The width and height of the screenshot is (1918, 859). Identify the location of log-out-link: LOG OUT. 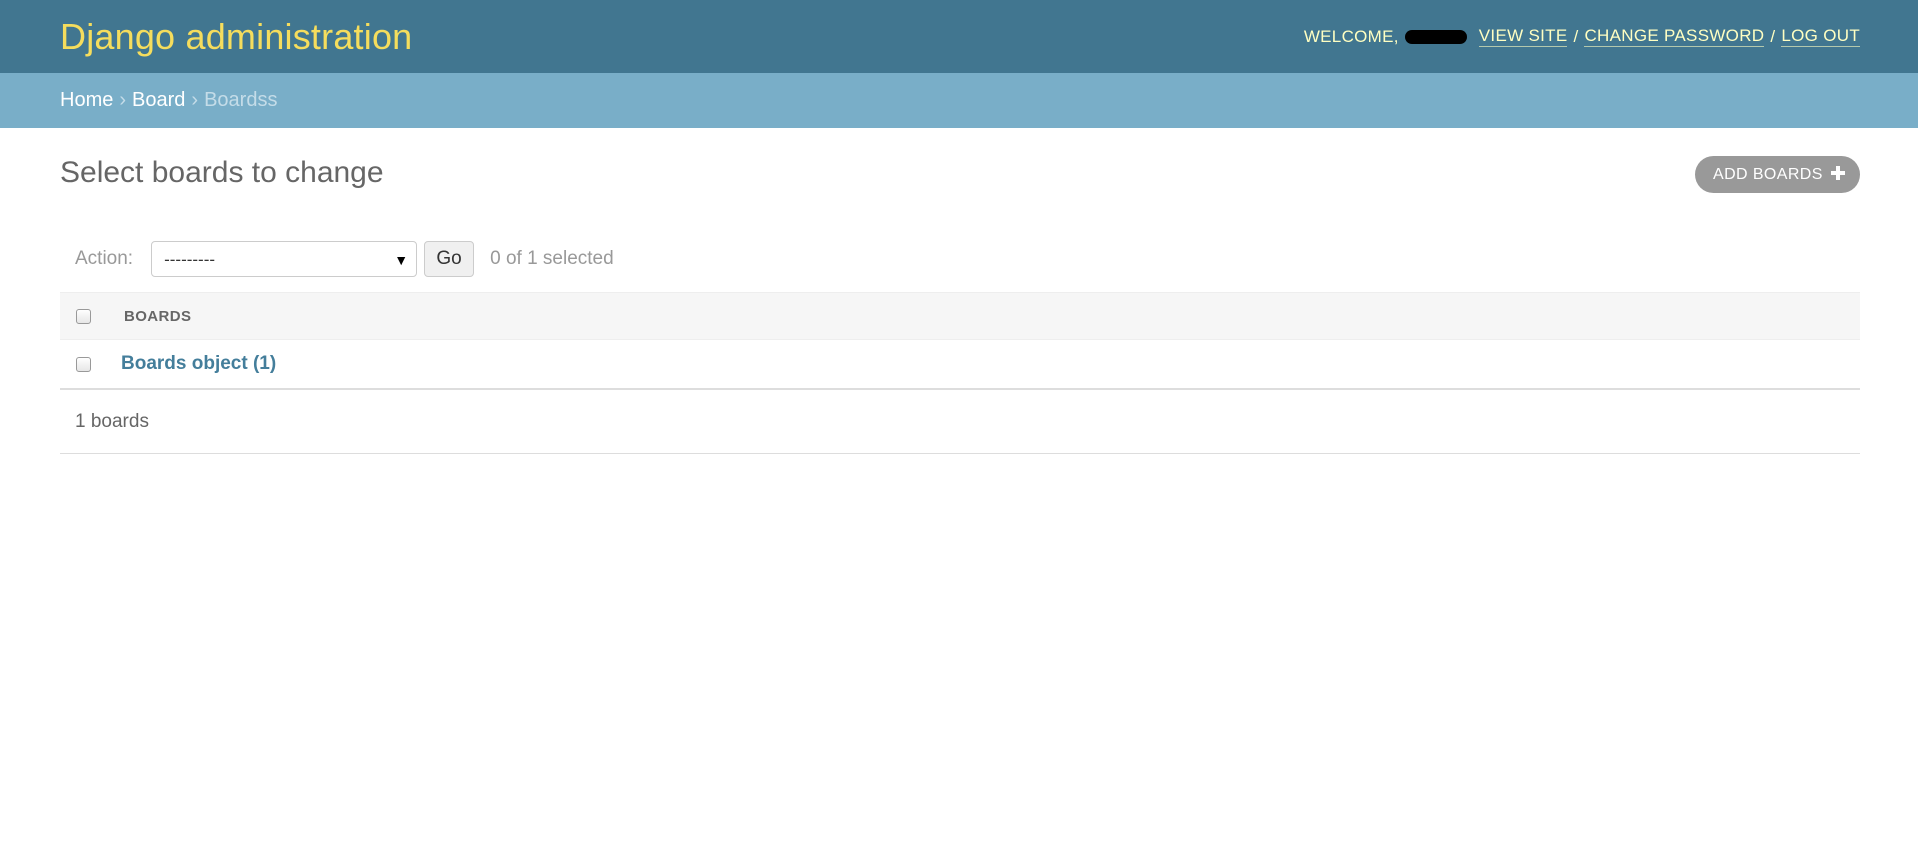
(1820, 36).